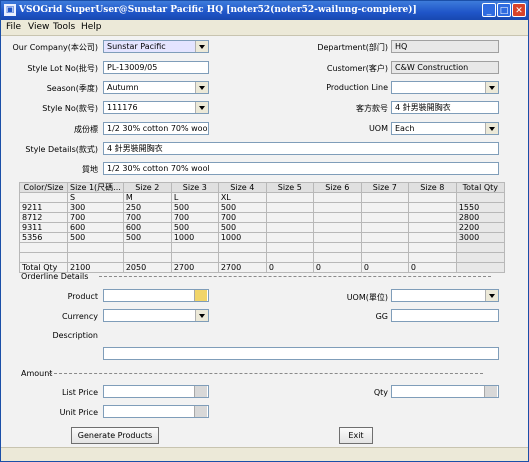 This screenshot has height=462, width=529. What do you see at coordinates (194, 197) in the screenshot?
I see `table-cell: L` at bounding box center [194, 197].